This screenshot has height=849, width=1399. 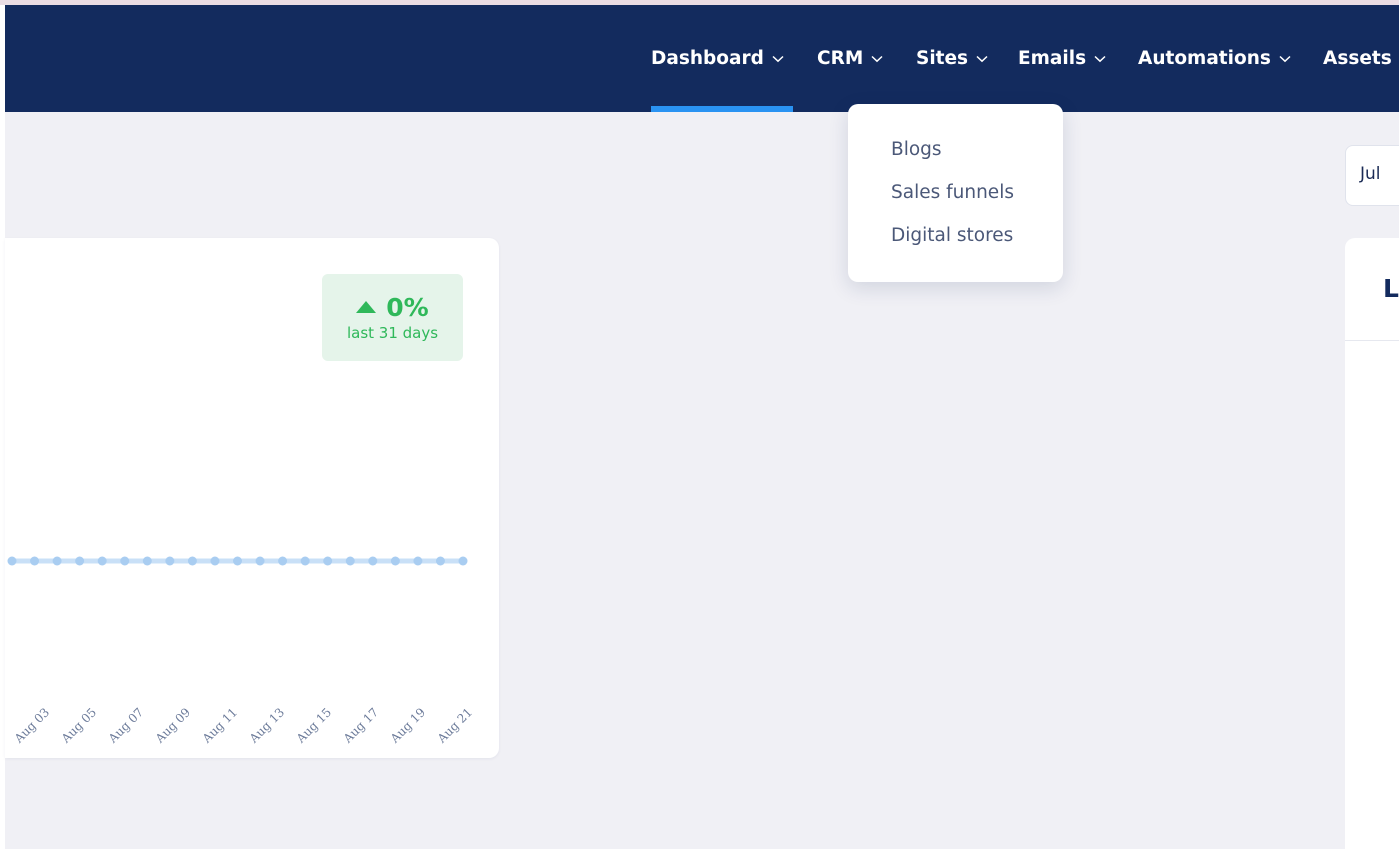 I want to click on nav-label-dashboard: Dashboard, so click(x=707, y=58).